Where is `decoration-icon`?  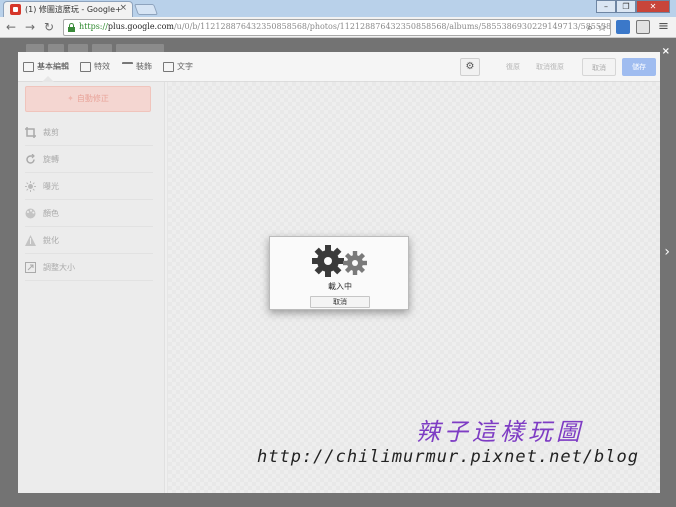 decoration-icon is located at coordinates (127, 67).